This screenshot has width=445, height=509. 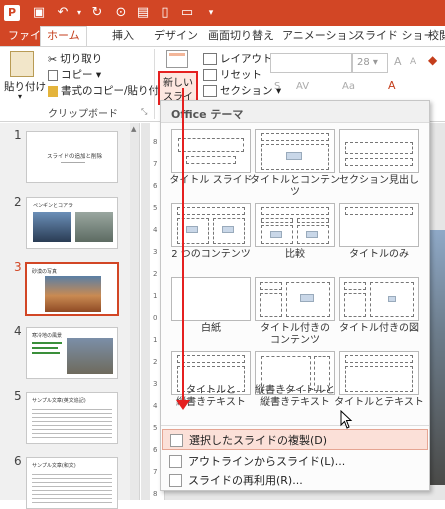 I want to click on ruler-mark: 8, so click(x=155, y=142).